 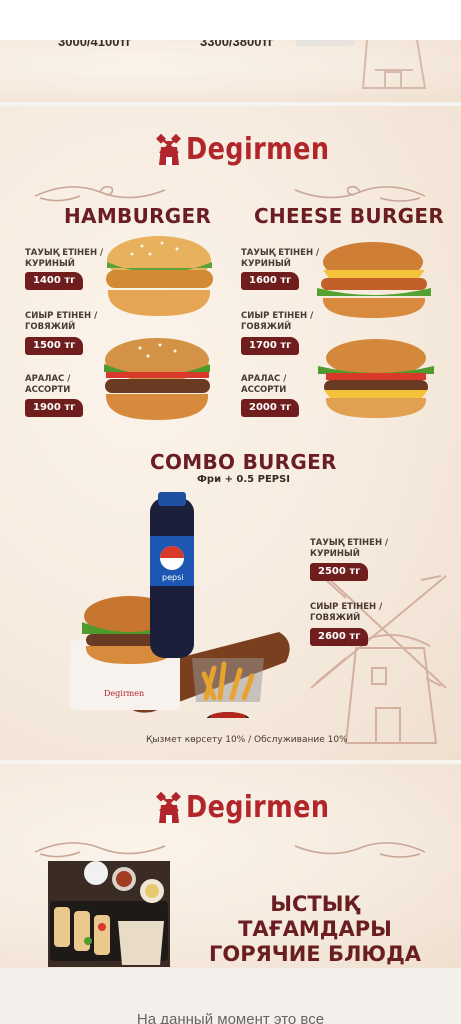 What do you see at coordinates (270, 281) in the screenshot?
I see `price-tag: 1600 тг` at bounding box center [270, 281].